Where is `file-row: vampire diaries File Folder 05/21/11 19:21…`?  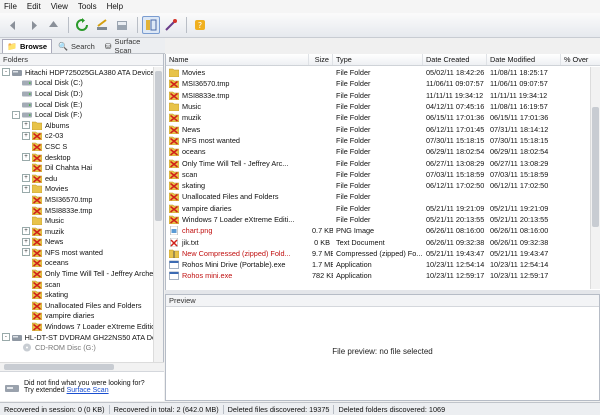
file-row: vampire diaries File Folder 05/21/11 19:21… is located at coordinates (378, 208).